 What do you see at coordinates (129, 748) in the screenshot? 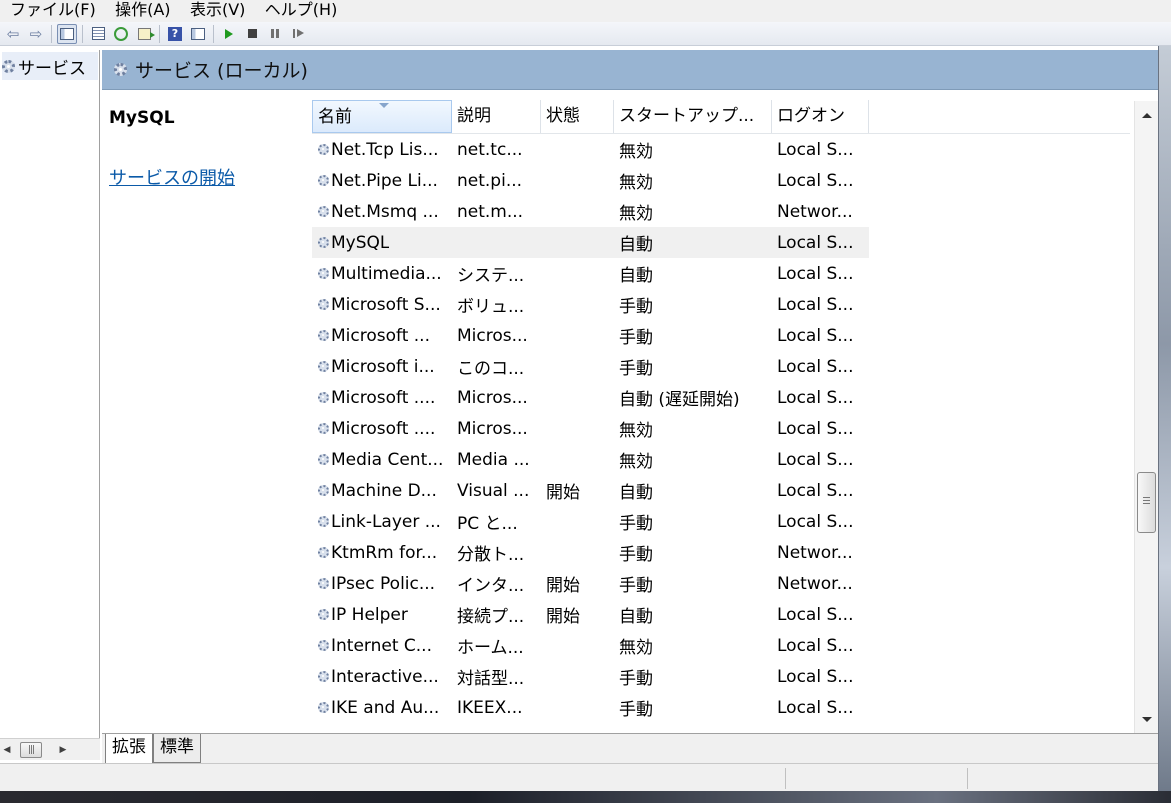
I see `tab-extended: 拡張` at bounding box center [129, 748].